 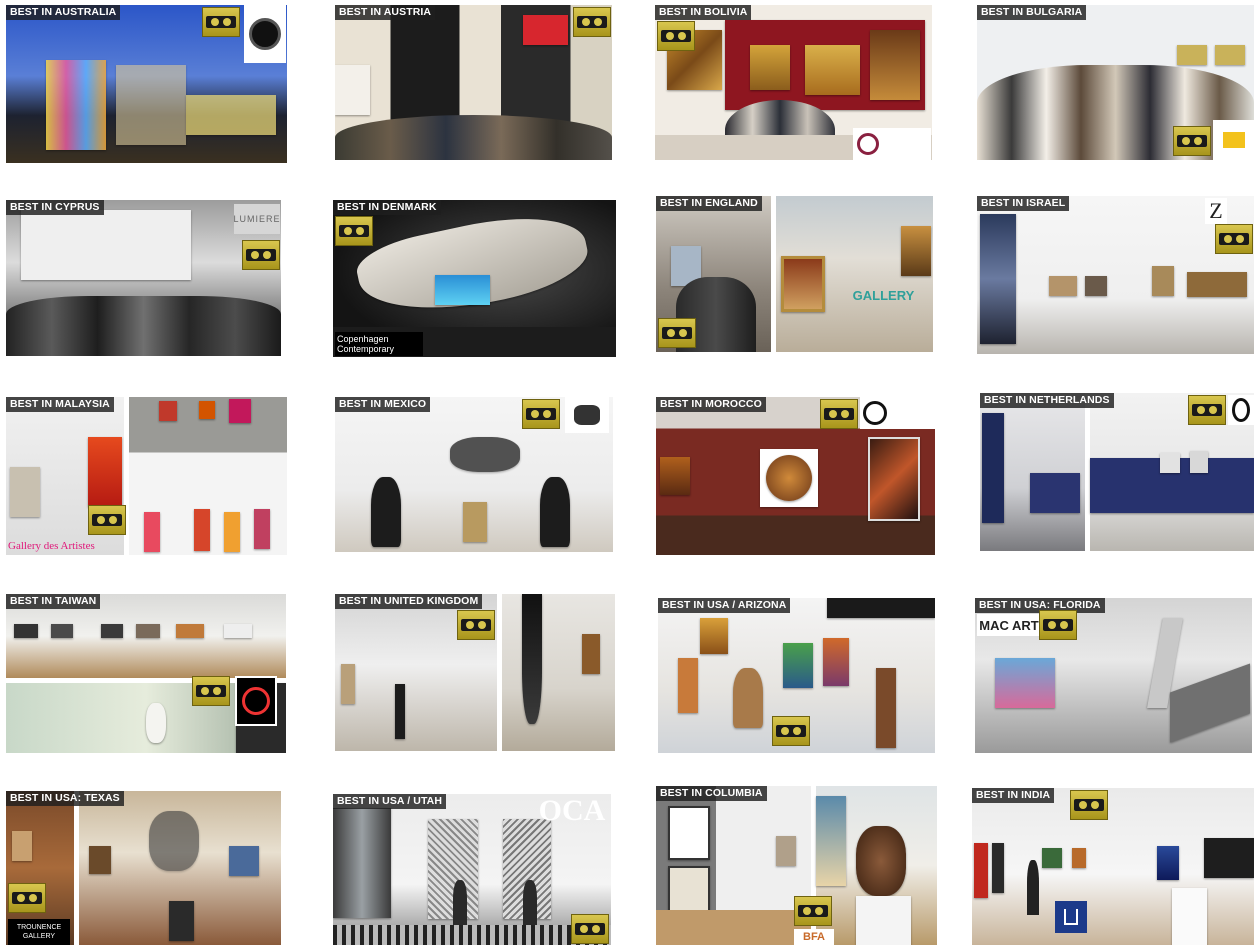 What do you see at coordinates (53, 601) in the screenshot?
I see `tile-caption: BEST IN TAIWAN` at bounding box center [53, 601].